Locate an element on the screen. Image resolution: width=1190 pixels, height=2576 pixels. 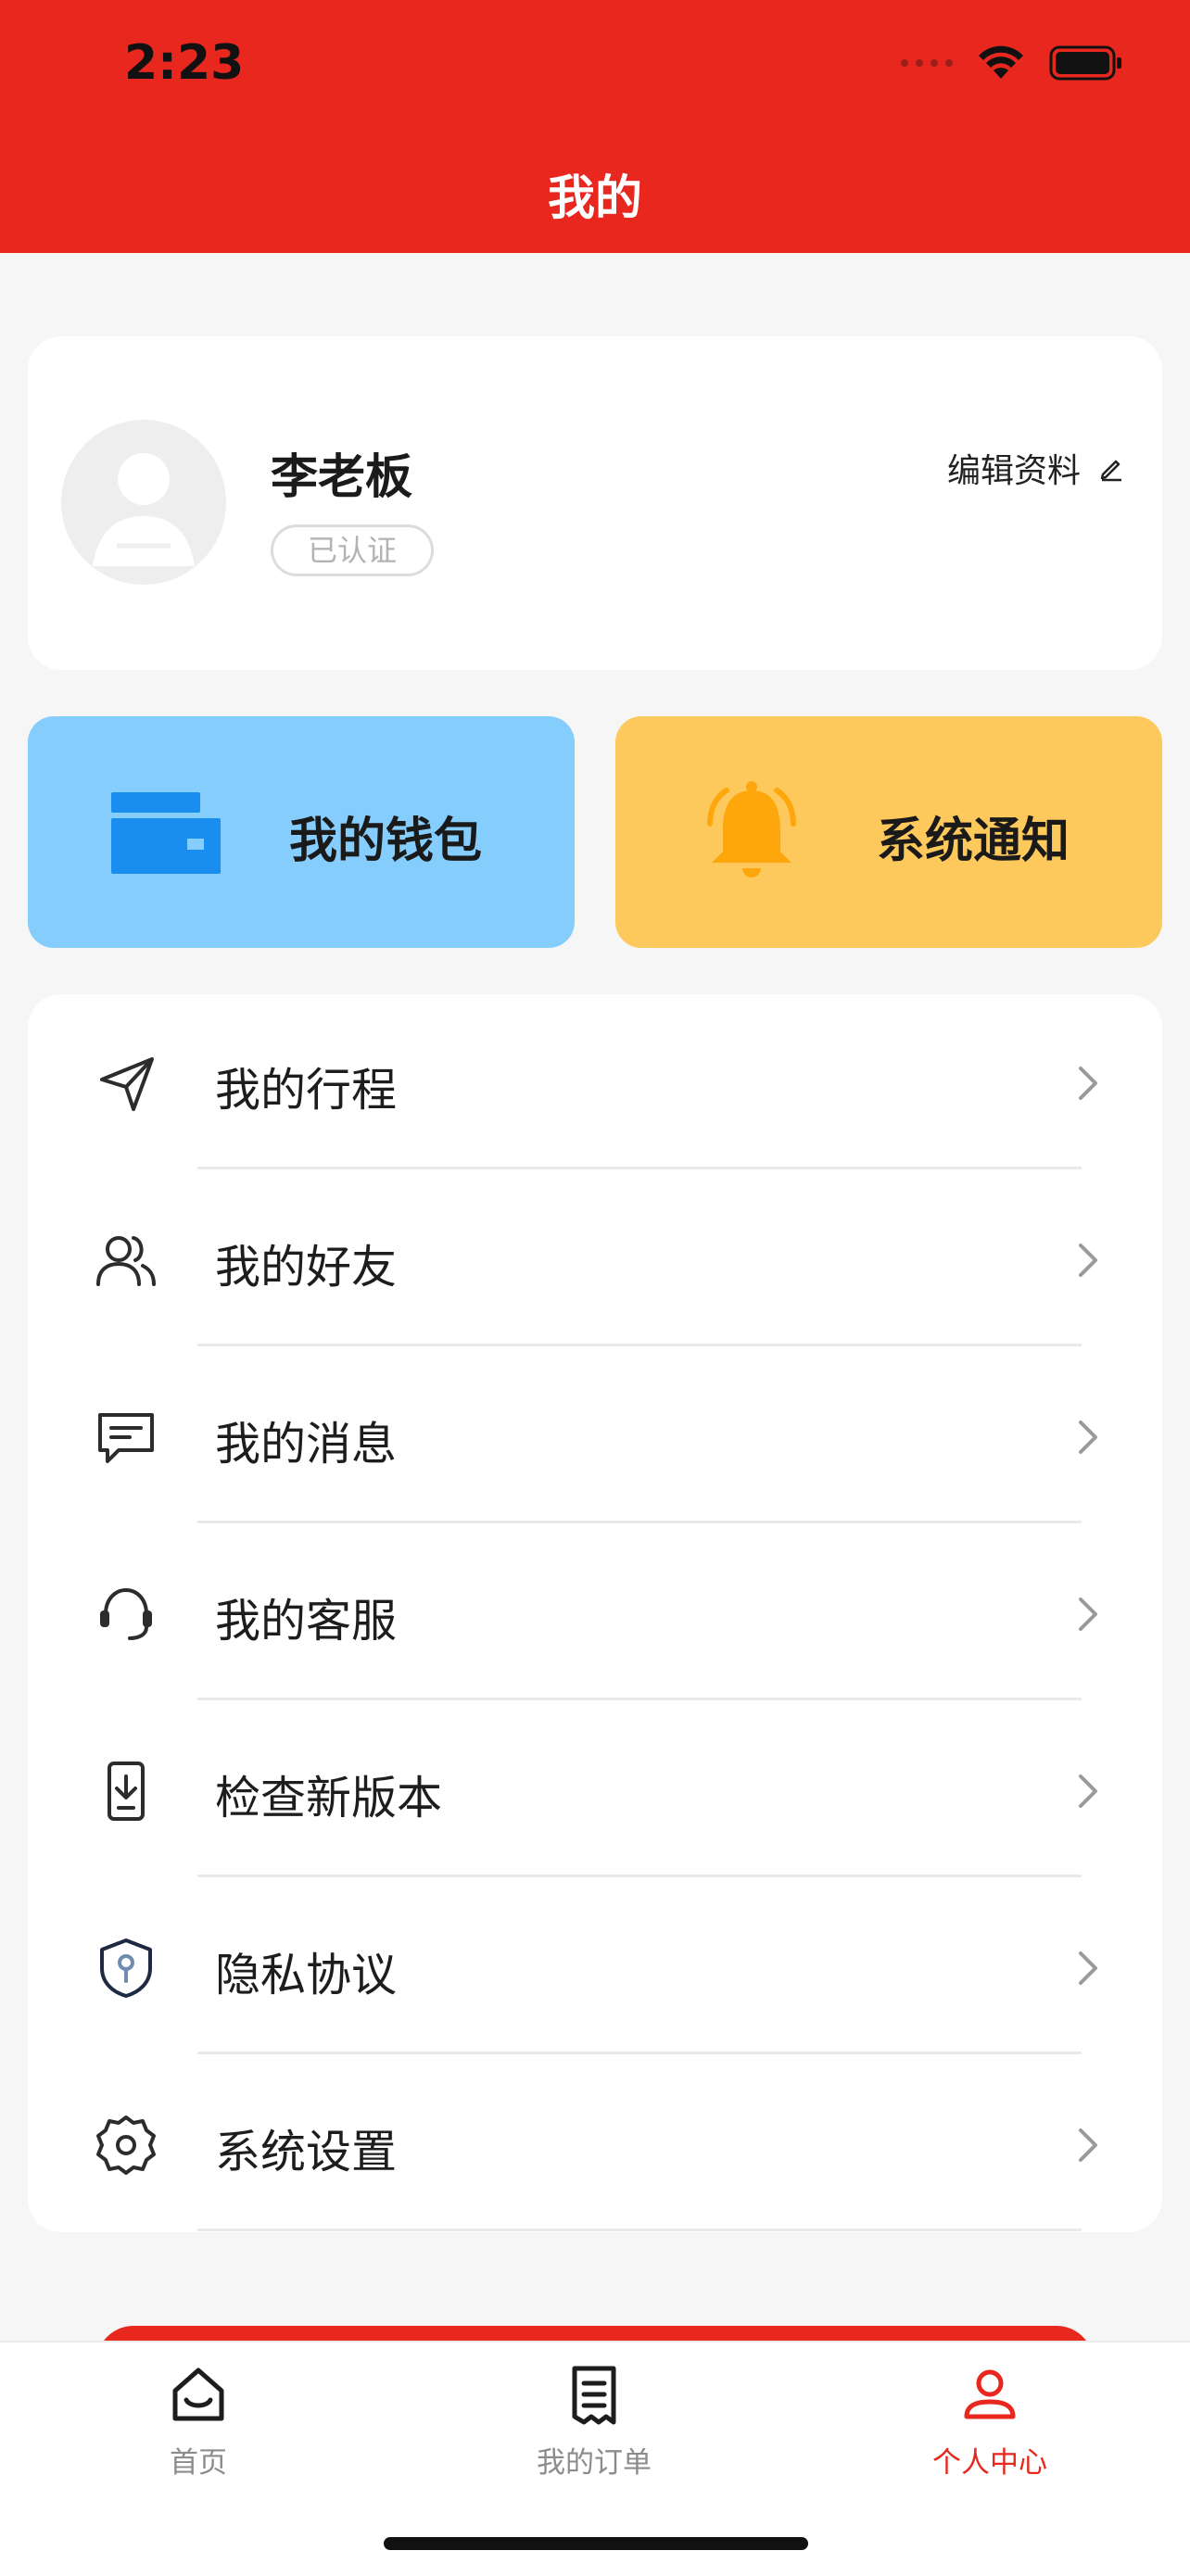
page-title: 我的 is located at coordinates (594, 198).